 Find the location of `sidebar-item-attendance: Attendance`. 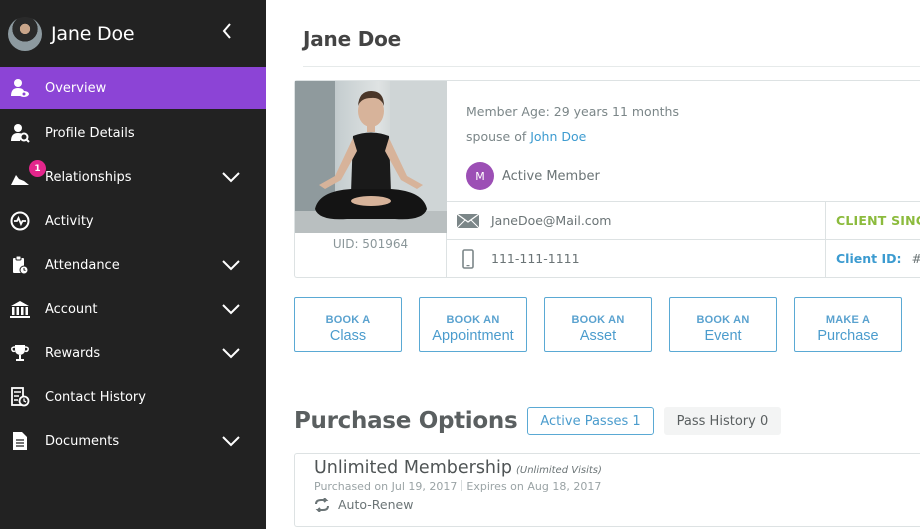

sidebar-item-attendance: Attendance is located at coordinates (133, 265).